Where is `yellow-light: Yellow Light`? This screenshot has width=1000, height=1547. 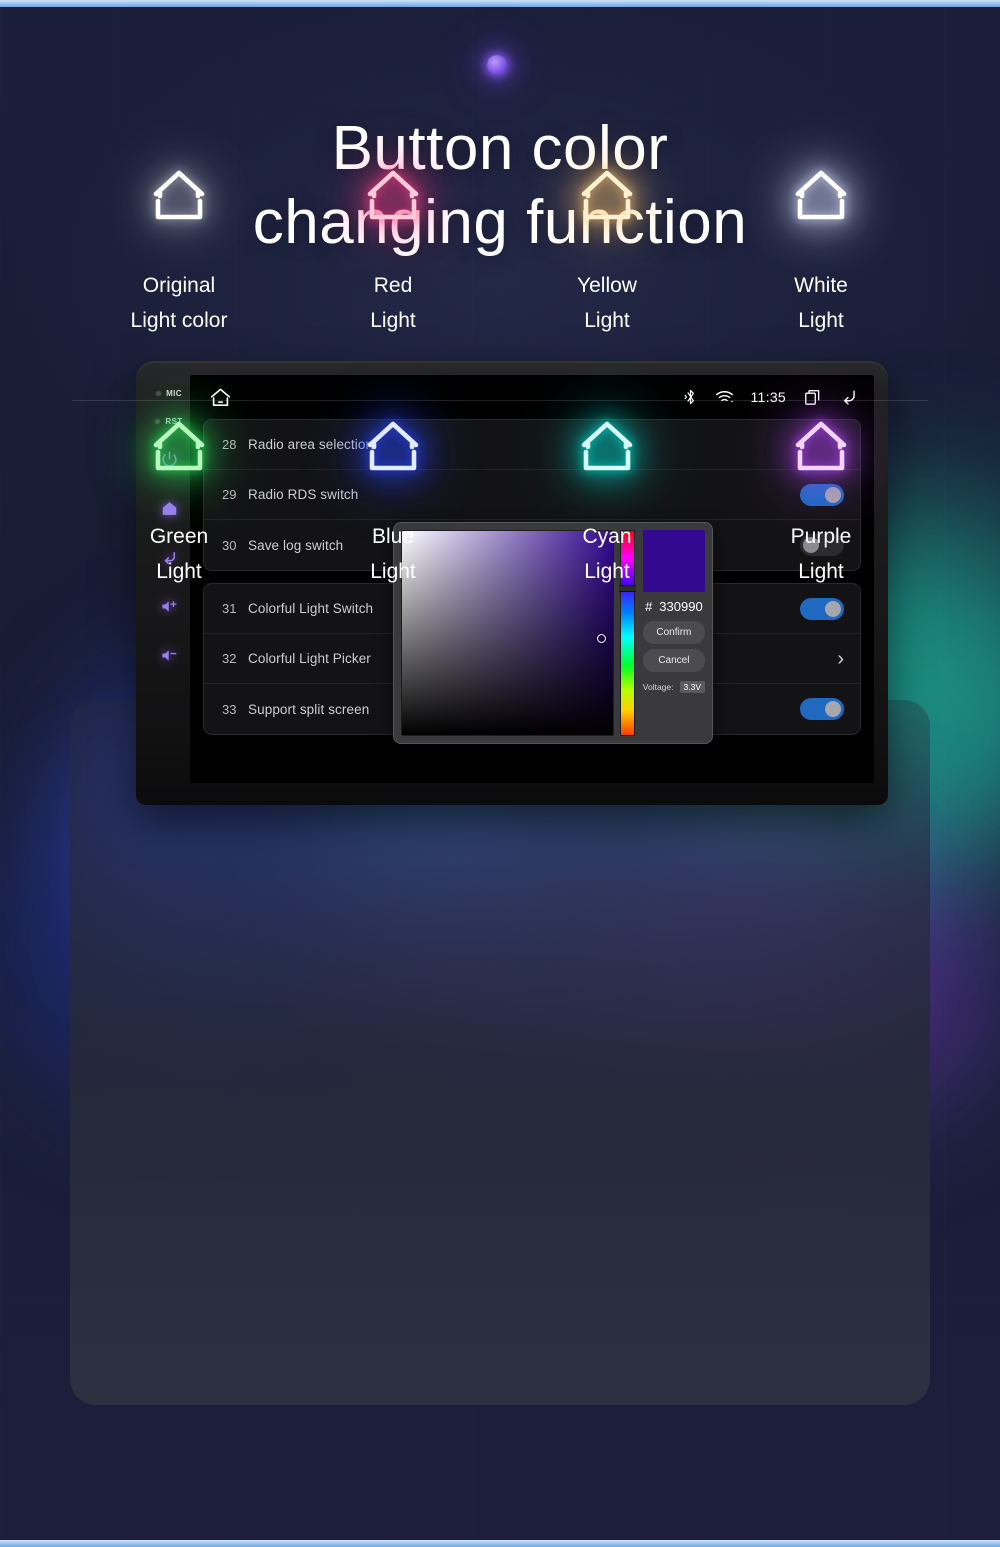
yellow-light: Yellow Light is located at coordinates (607, 244).